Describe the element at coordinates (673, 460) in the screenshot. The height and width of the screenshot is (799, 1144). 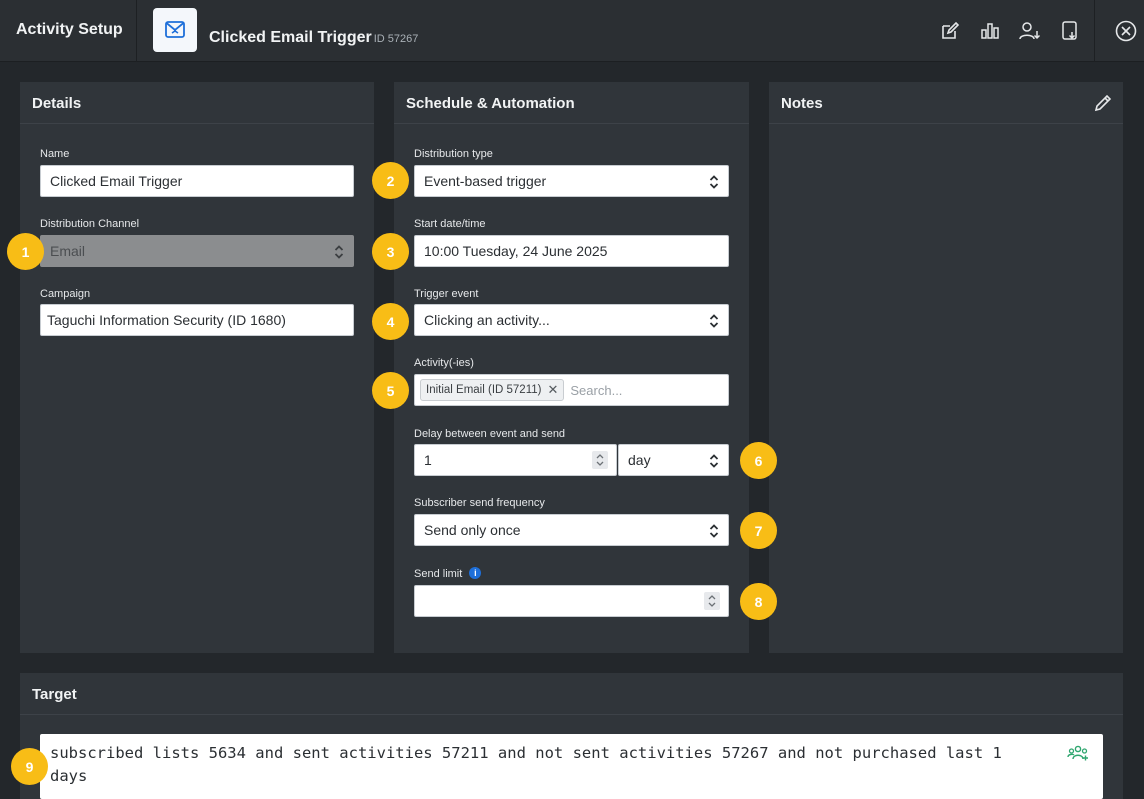
I see `delay-unit-select: day` at that location.